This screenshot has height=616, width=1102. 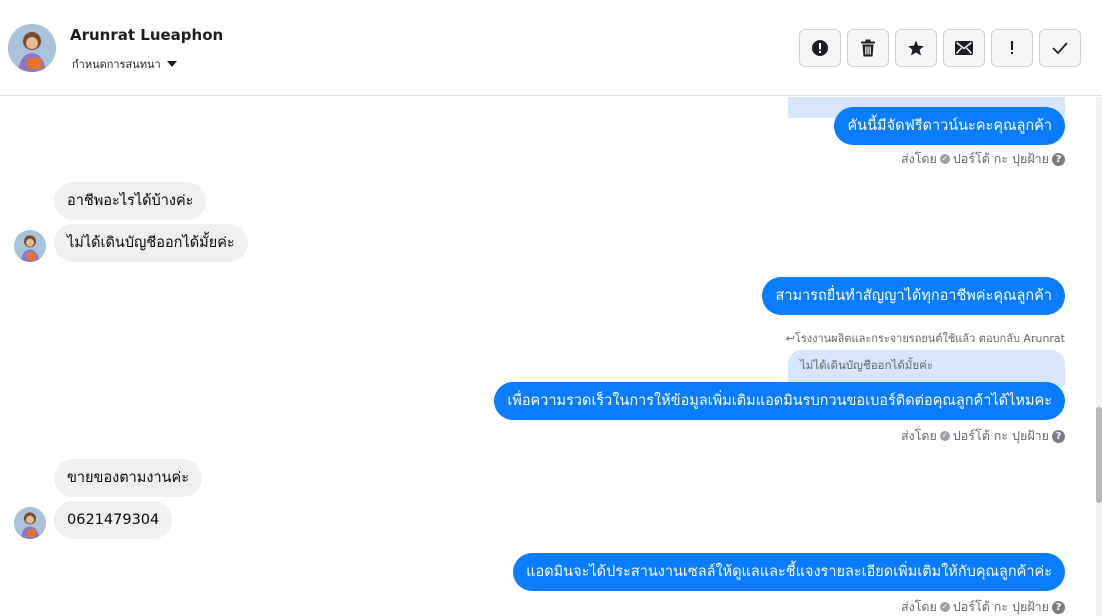 What do you see at coordinates (128, 478) in the screenshot?
I see `incoming-message: ขายของตามงานค่ะ` at bounding box center [128, 478].